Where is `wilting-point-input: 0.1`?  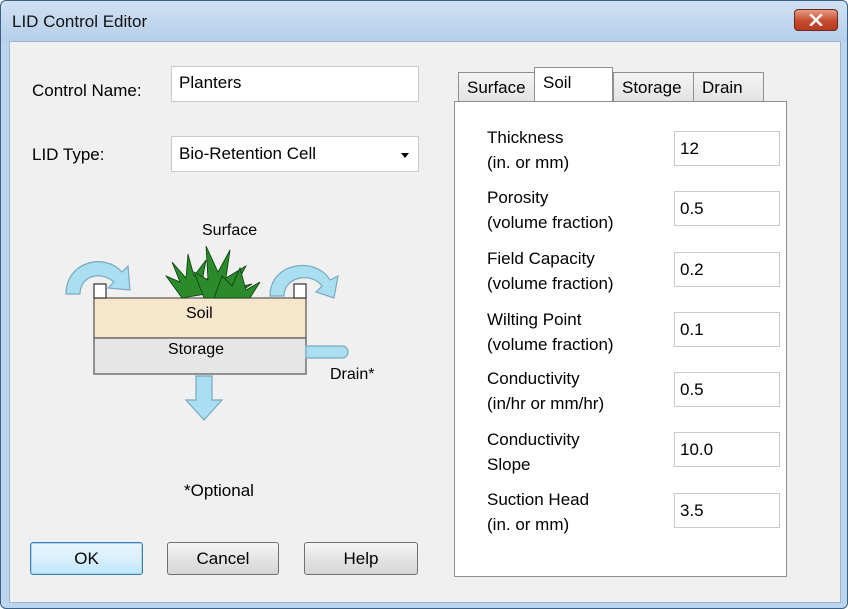
wilting-point-input: 0.1 is located at coordinates (727, 329).